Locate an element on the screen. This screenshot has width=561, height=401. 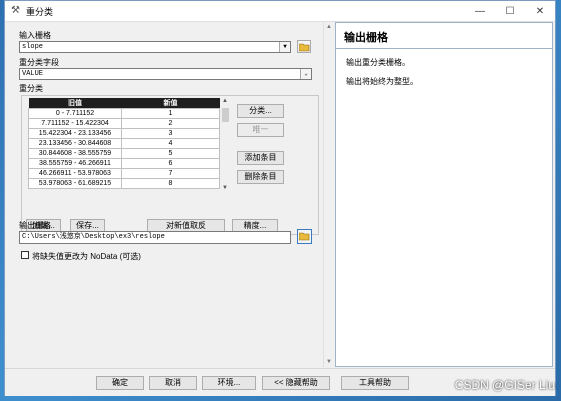
table-row: 30.844608 - 38.555759 5 is located at coordinates (124, 153).